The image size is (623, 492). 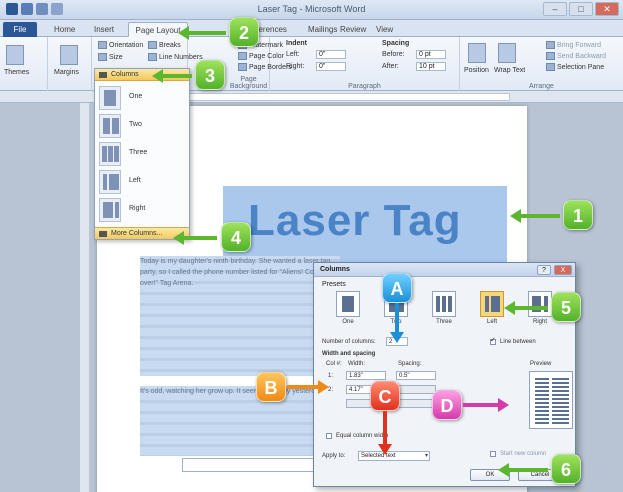 I want to click on send-backward-icon, so click(x=550, y=56).